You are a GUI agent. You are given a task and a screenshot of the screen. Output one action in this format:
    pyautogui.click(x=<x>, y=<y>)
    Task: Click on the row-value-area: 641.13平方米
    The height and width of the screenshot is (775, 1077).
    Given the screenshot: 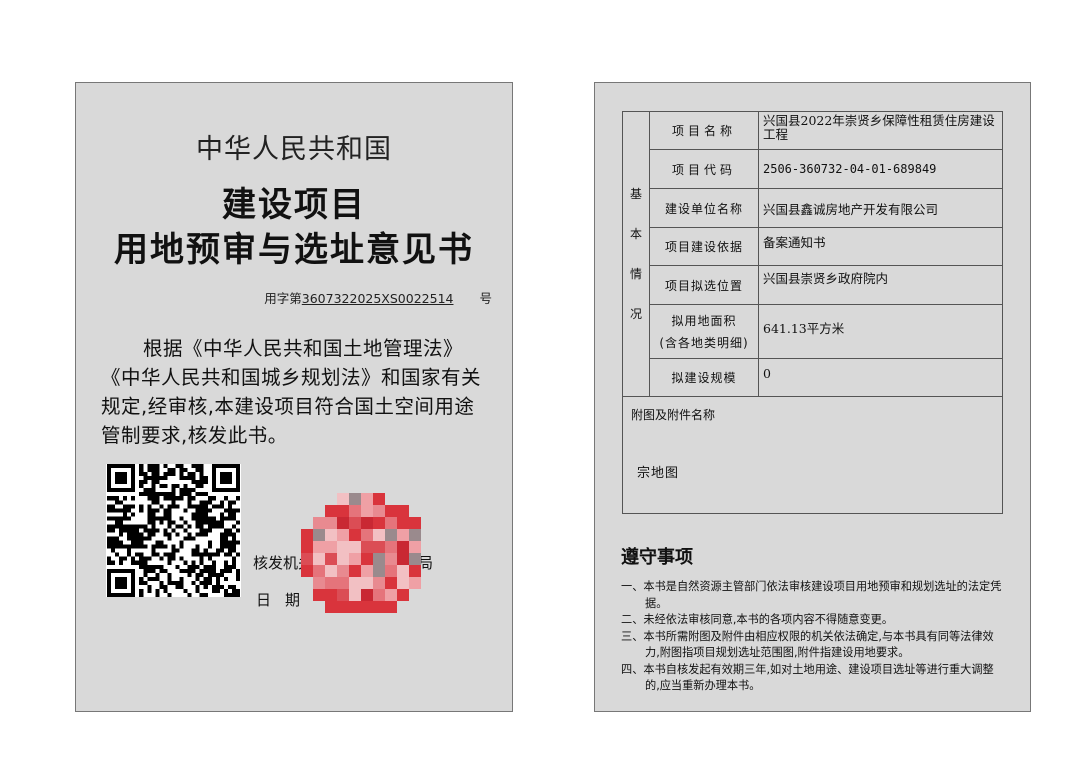 What is the action you would take?
    pyautogui.click(x=880, y=331)
    